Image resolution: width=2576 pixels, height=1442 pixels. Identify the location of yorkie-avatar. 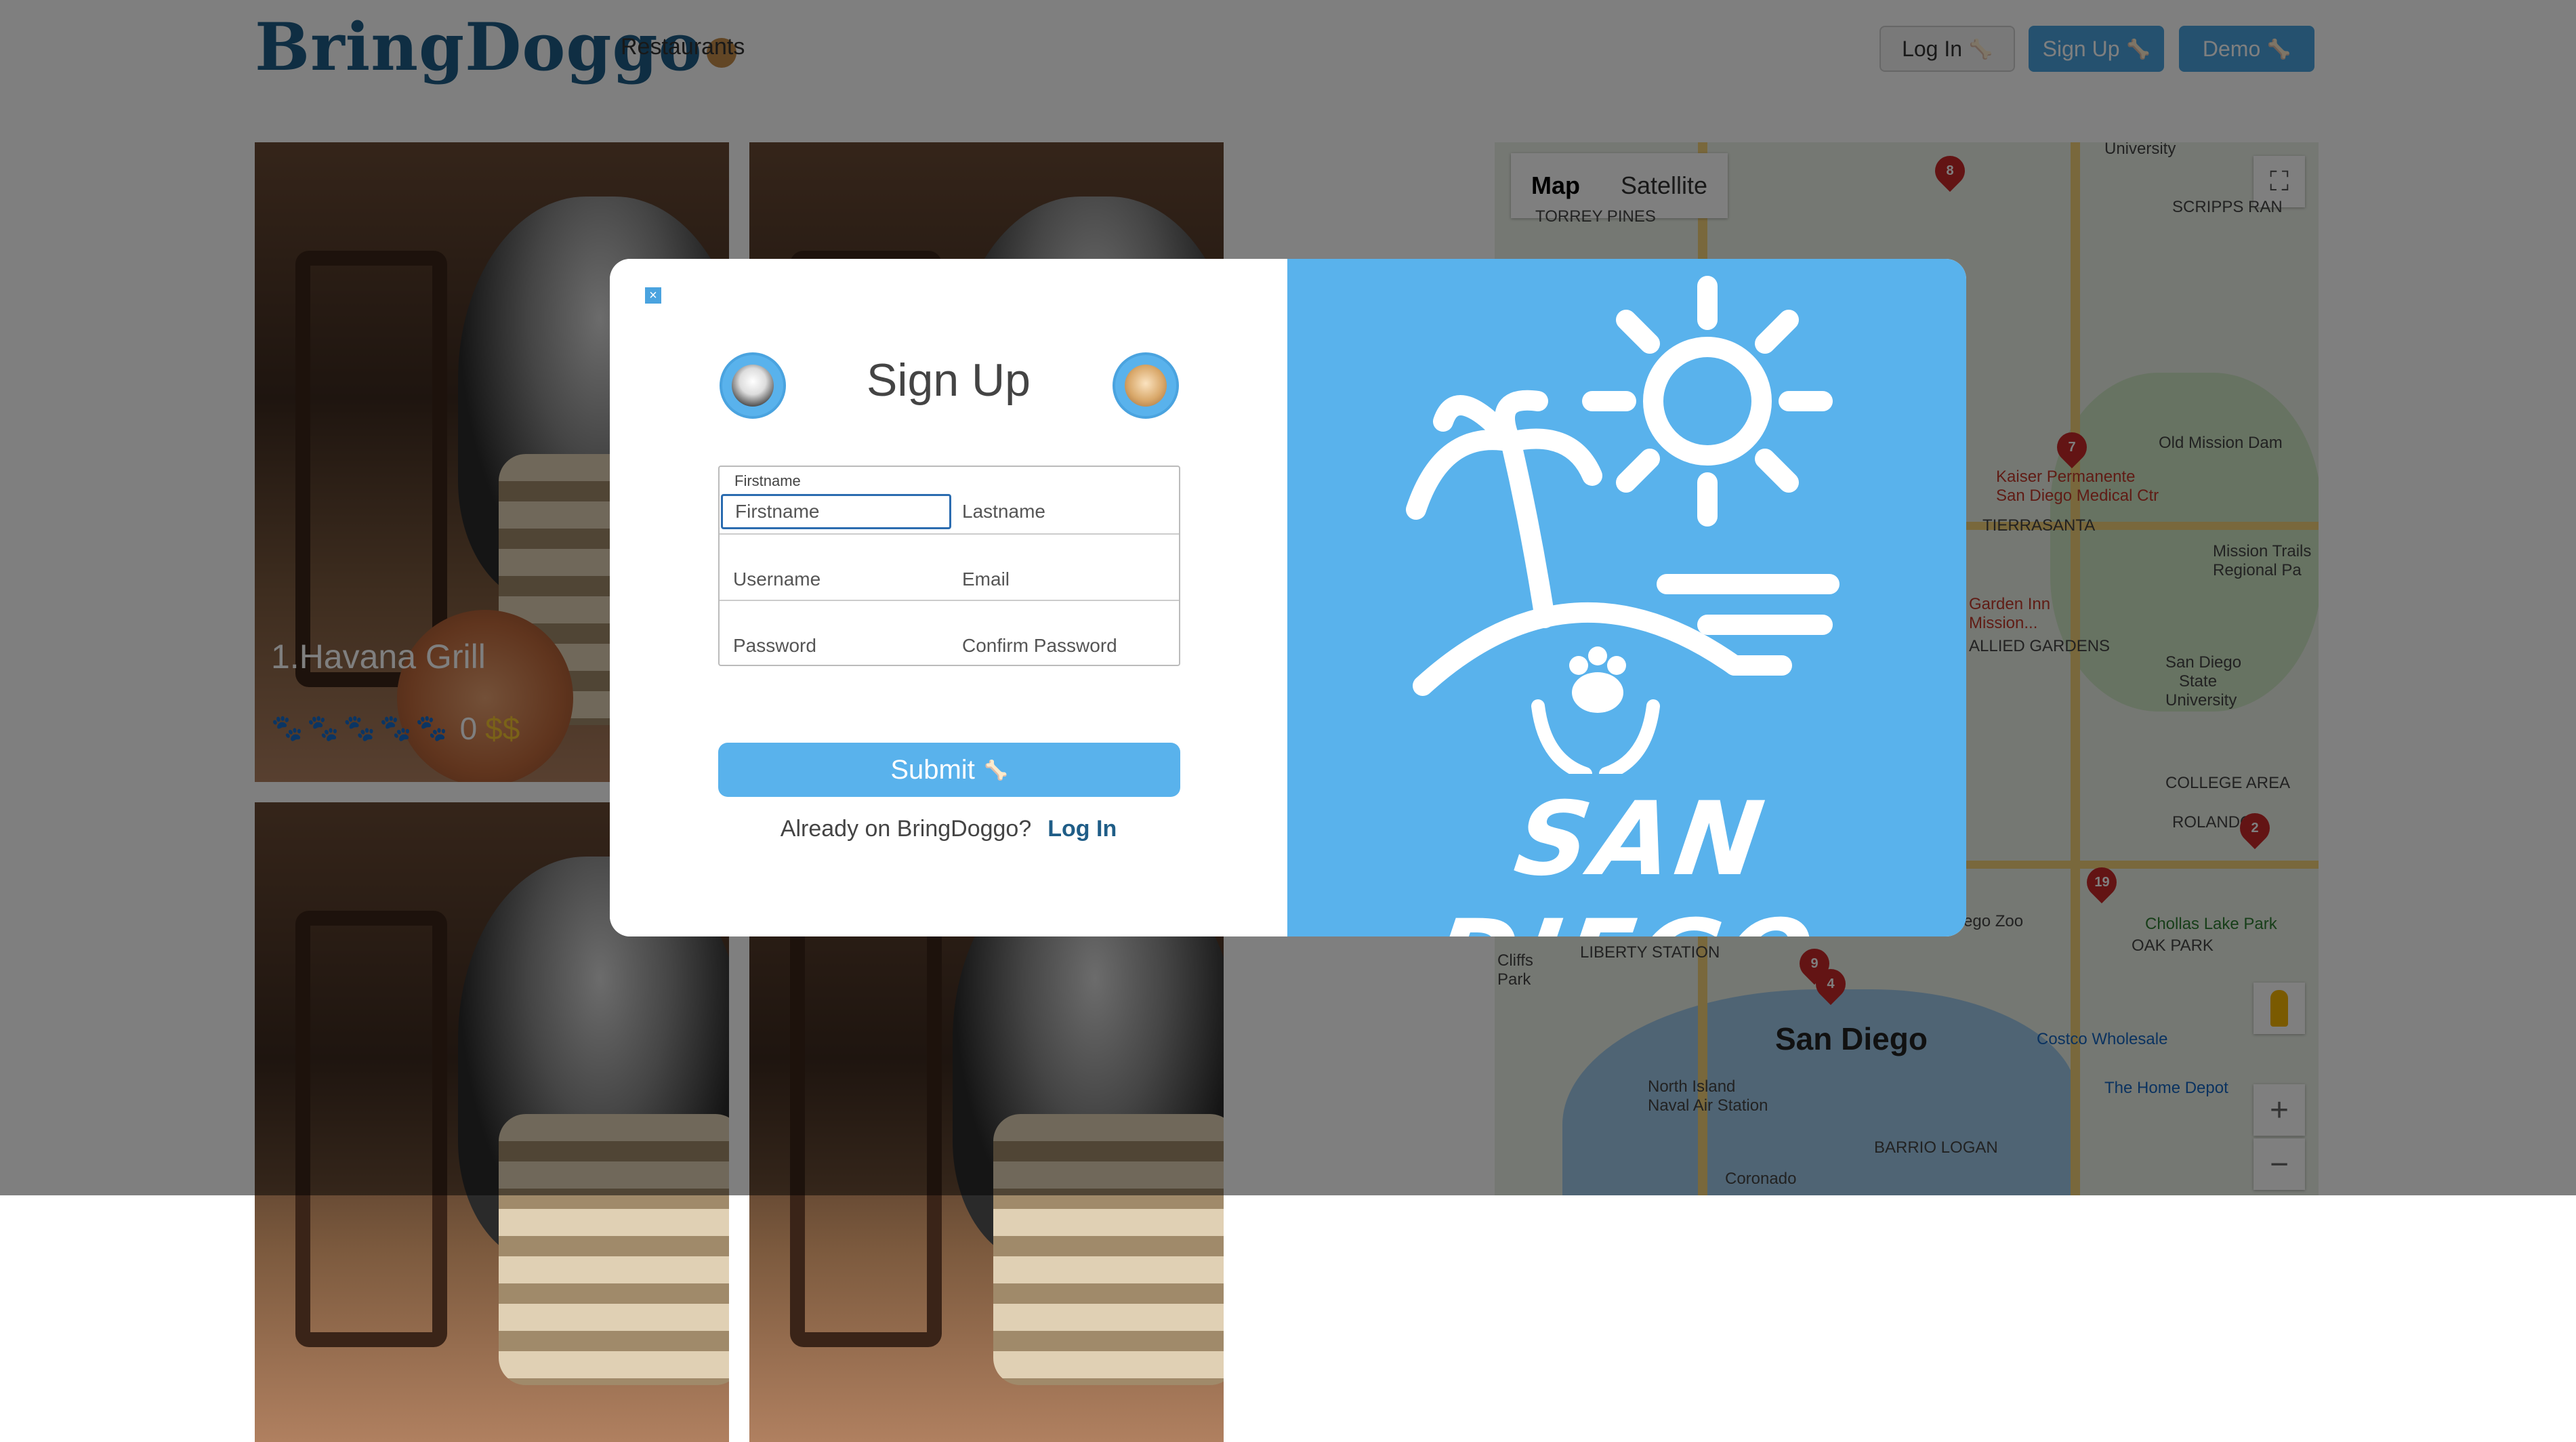
(1146, 386).